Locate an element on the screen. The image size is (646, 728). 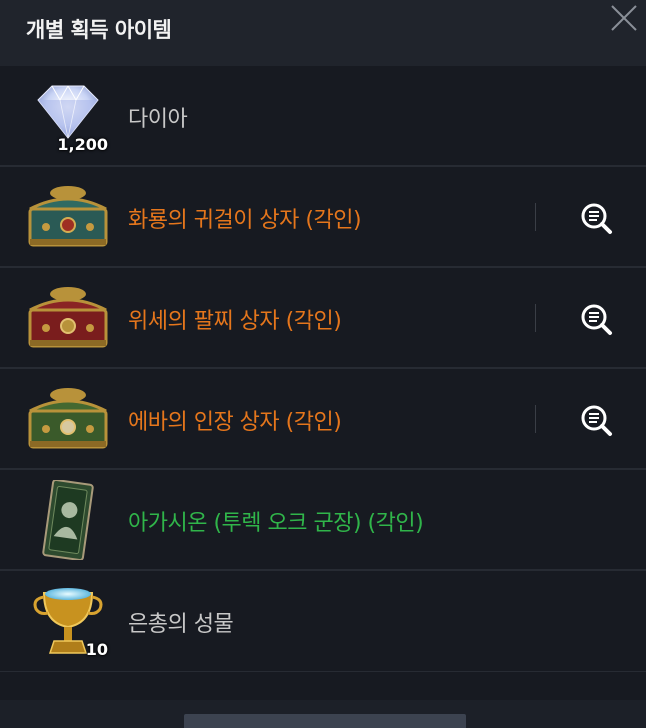
card-icon is located at coordinates (68, 520).